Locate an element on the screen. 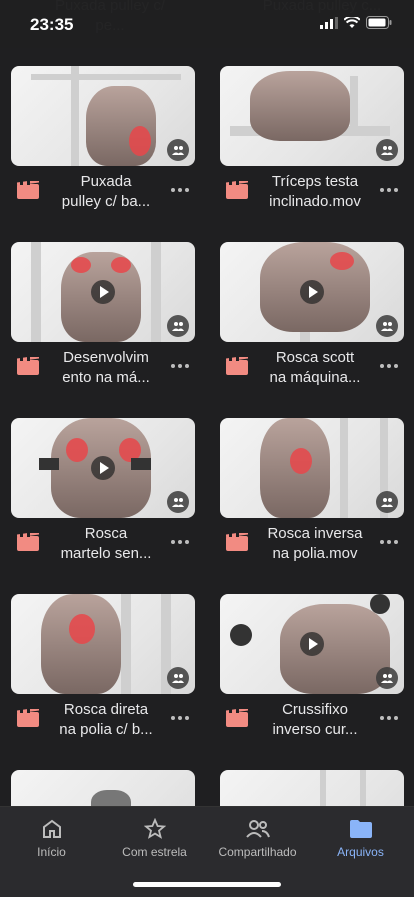  nav-label: Início is located at coordinates (51, 852).